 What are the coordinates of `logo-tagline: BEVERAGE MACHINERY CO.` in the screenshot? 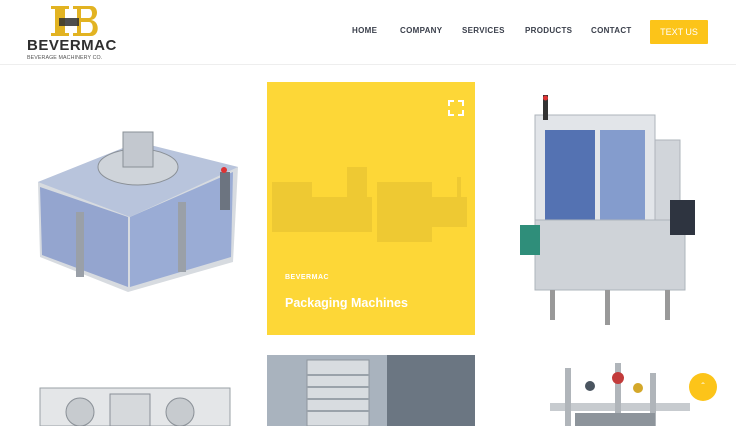 It's located at (65, 58).